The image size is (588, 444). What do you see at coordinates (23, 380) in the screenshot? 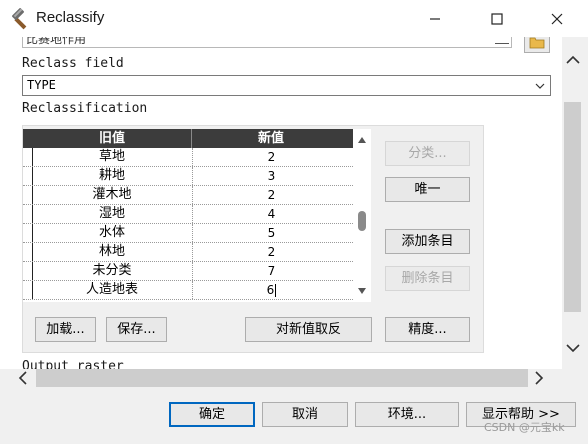
I see `chevron-left-icon` at bounding box center [23, 380].